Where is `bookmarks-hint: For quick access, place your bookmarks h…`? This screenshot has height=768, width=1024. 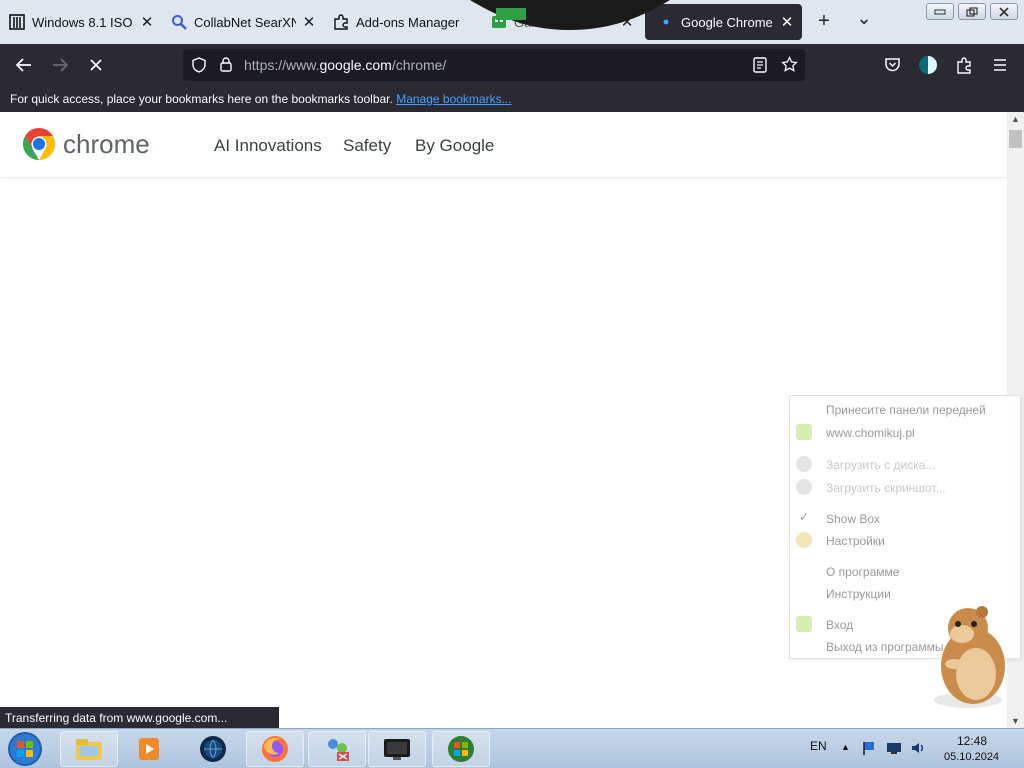
bookmarks-hint: For quick access, place your bookmarks h… is located at coordinates (201, 99).